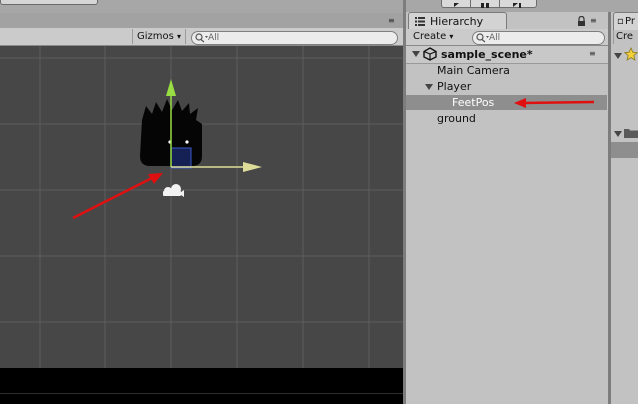 The width and height of the screenshot is (638, 404). I want to click on play-icon, so click(456, 5).